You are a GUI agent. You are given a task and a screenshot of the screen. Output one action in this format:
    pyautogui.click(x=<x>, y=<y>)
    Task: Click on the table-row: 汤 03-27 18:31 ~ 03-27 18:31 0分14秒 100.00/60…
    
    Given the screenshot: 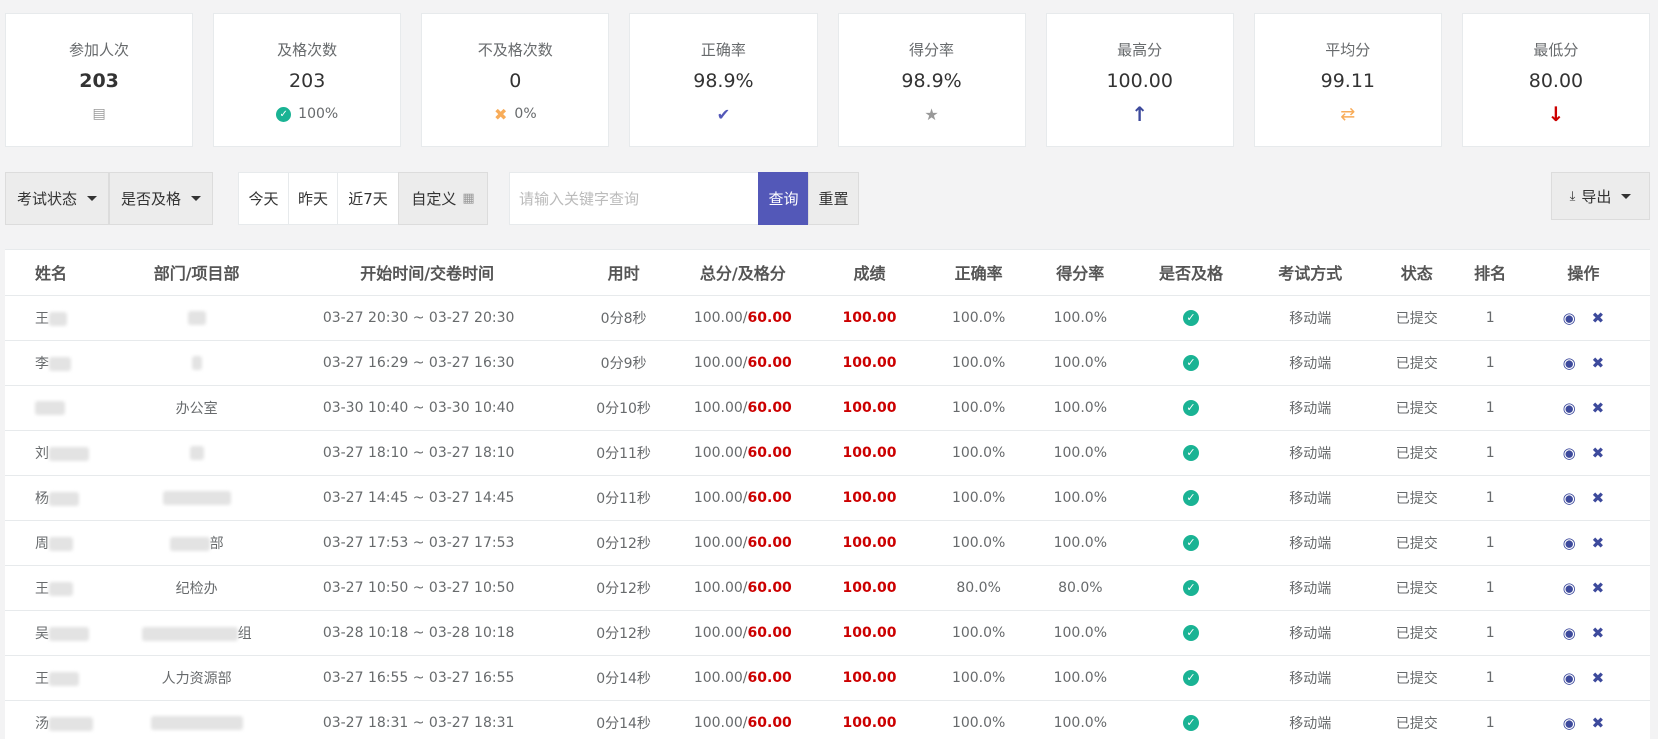 What is the action you would take?
    pyautogui.click(x=827, y=719)
    